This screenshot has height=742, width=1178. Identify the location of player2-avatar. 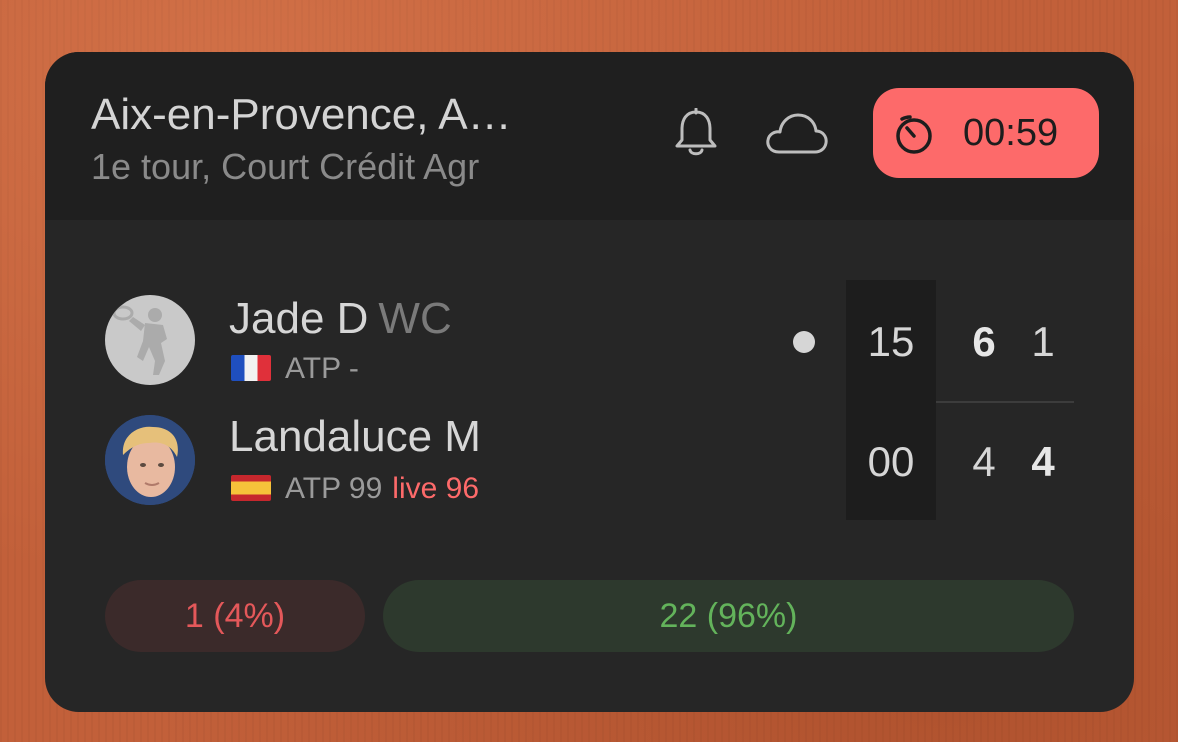
(150, 460).